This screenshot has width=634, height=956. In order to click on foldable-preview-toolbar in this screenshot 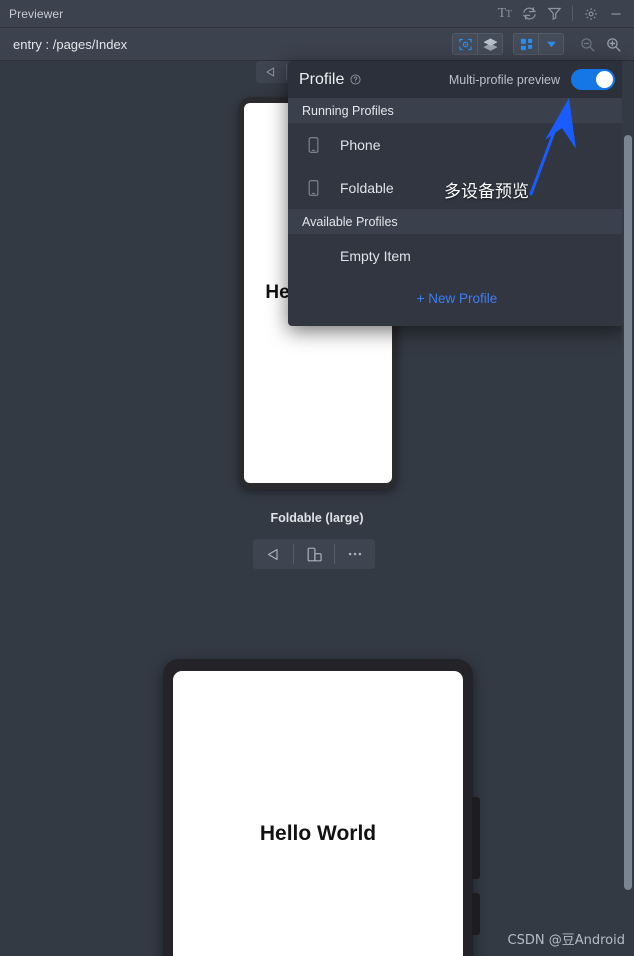, I will do `click(314, 554)`.